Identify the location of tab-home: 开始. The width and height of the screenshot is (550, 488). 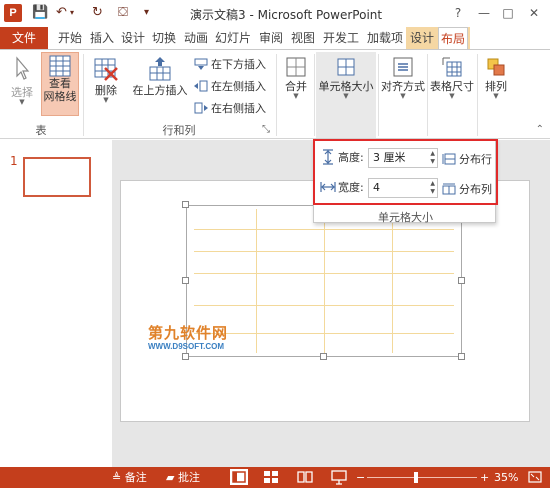
(70, 38).